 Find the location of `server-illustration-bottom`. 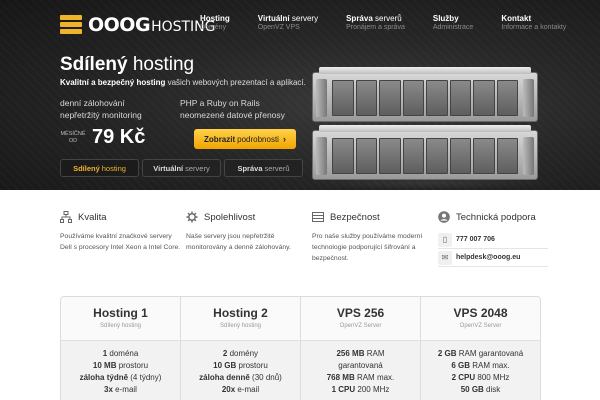

server-illustration-bottom is located at coordinates (425, 152).